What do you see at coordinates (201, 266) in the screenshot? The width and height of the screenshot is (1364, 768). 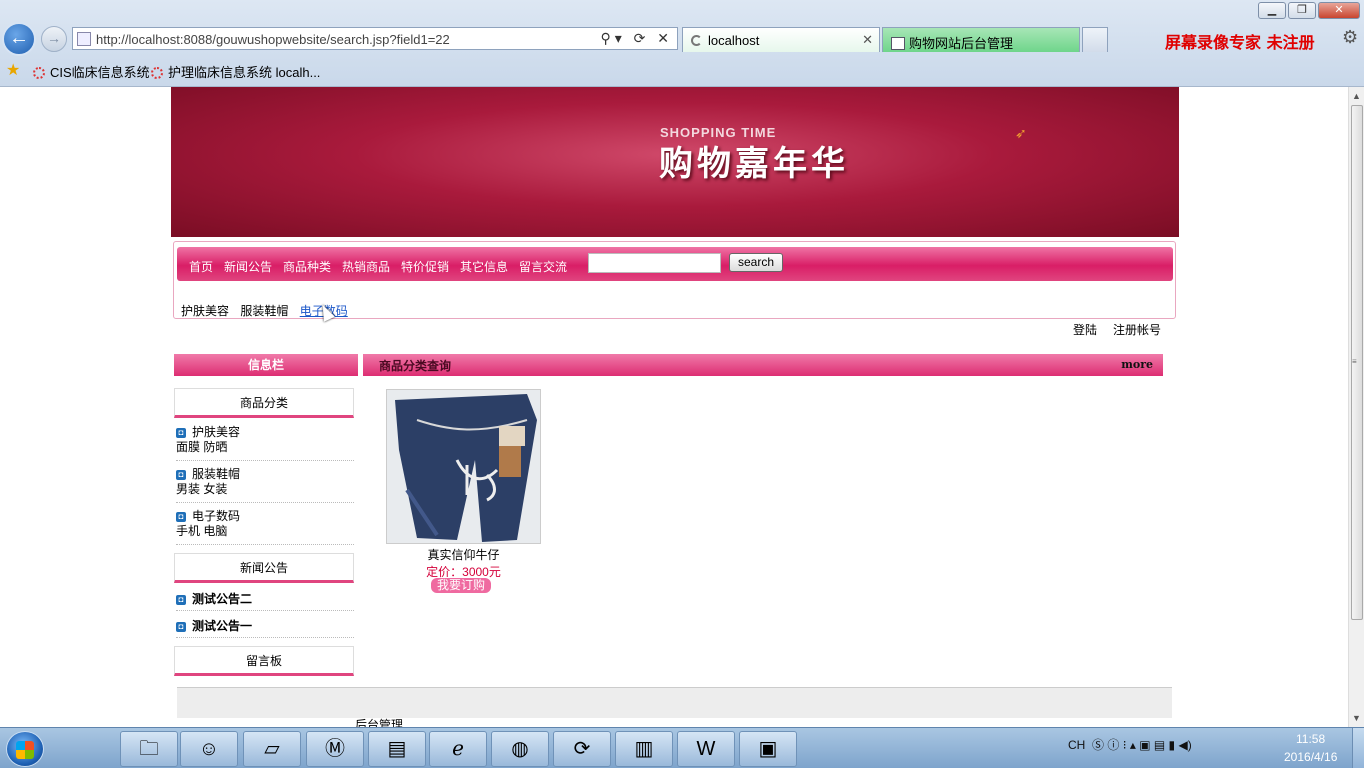 I see `nav-home: 首页` at bounding box center [201, 266].